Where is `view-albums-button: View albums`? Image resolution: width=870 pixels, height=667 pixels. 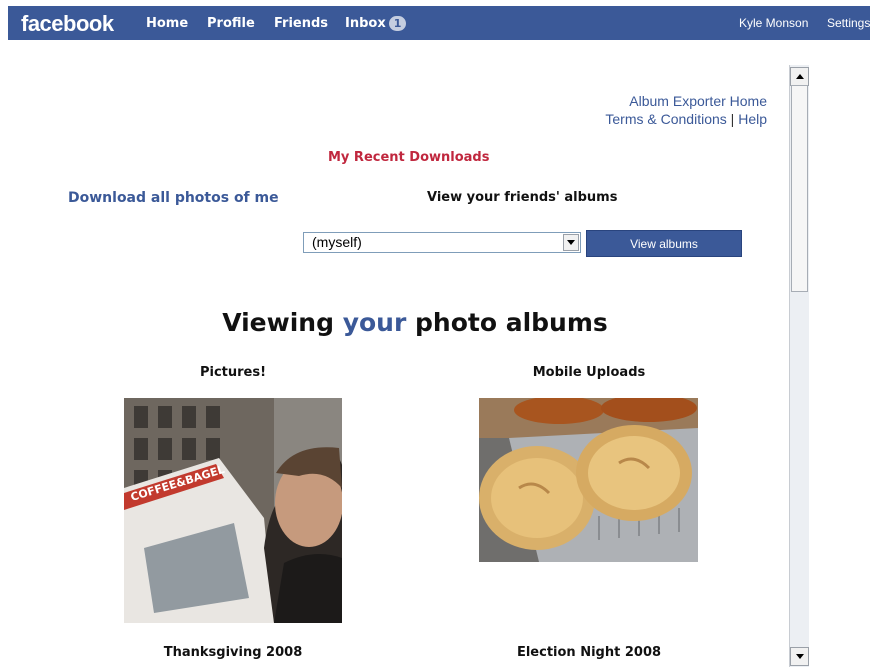
view-albums-button: View albums is located at coordinates (664, 243).